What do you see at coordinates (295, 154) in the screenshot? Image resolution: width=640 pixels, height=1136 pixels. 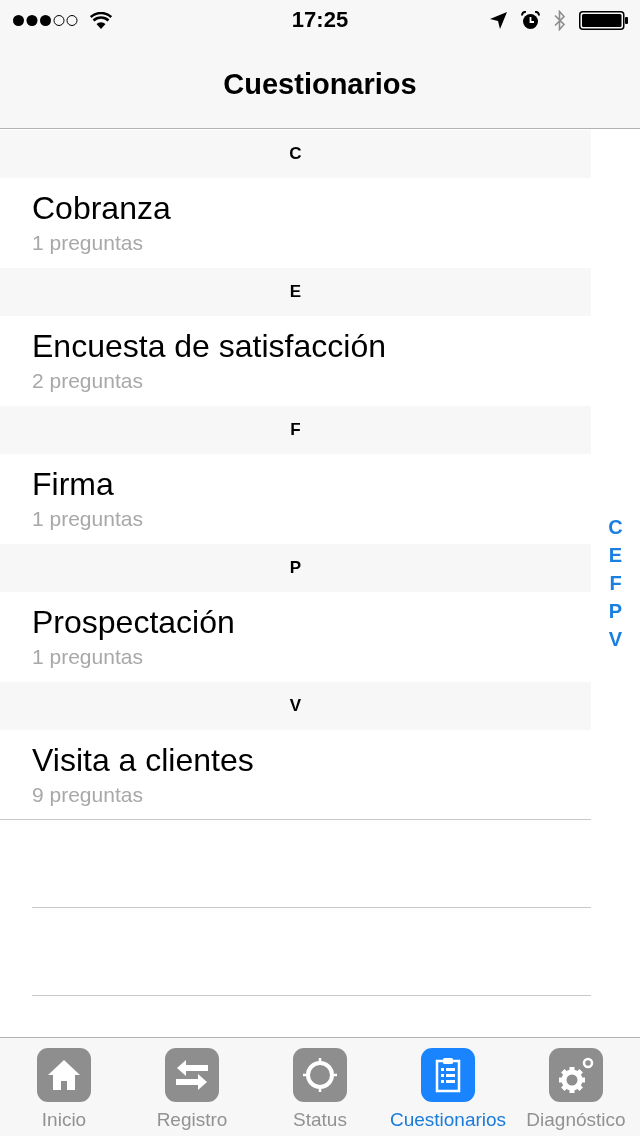 I see `section-header: C` at bounding box center [295, 154].